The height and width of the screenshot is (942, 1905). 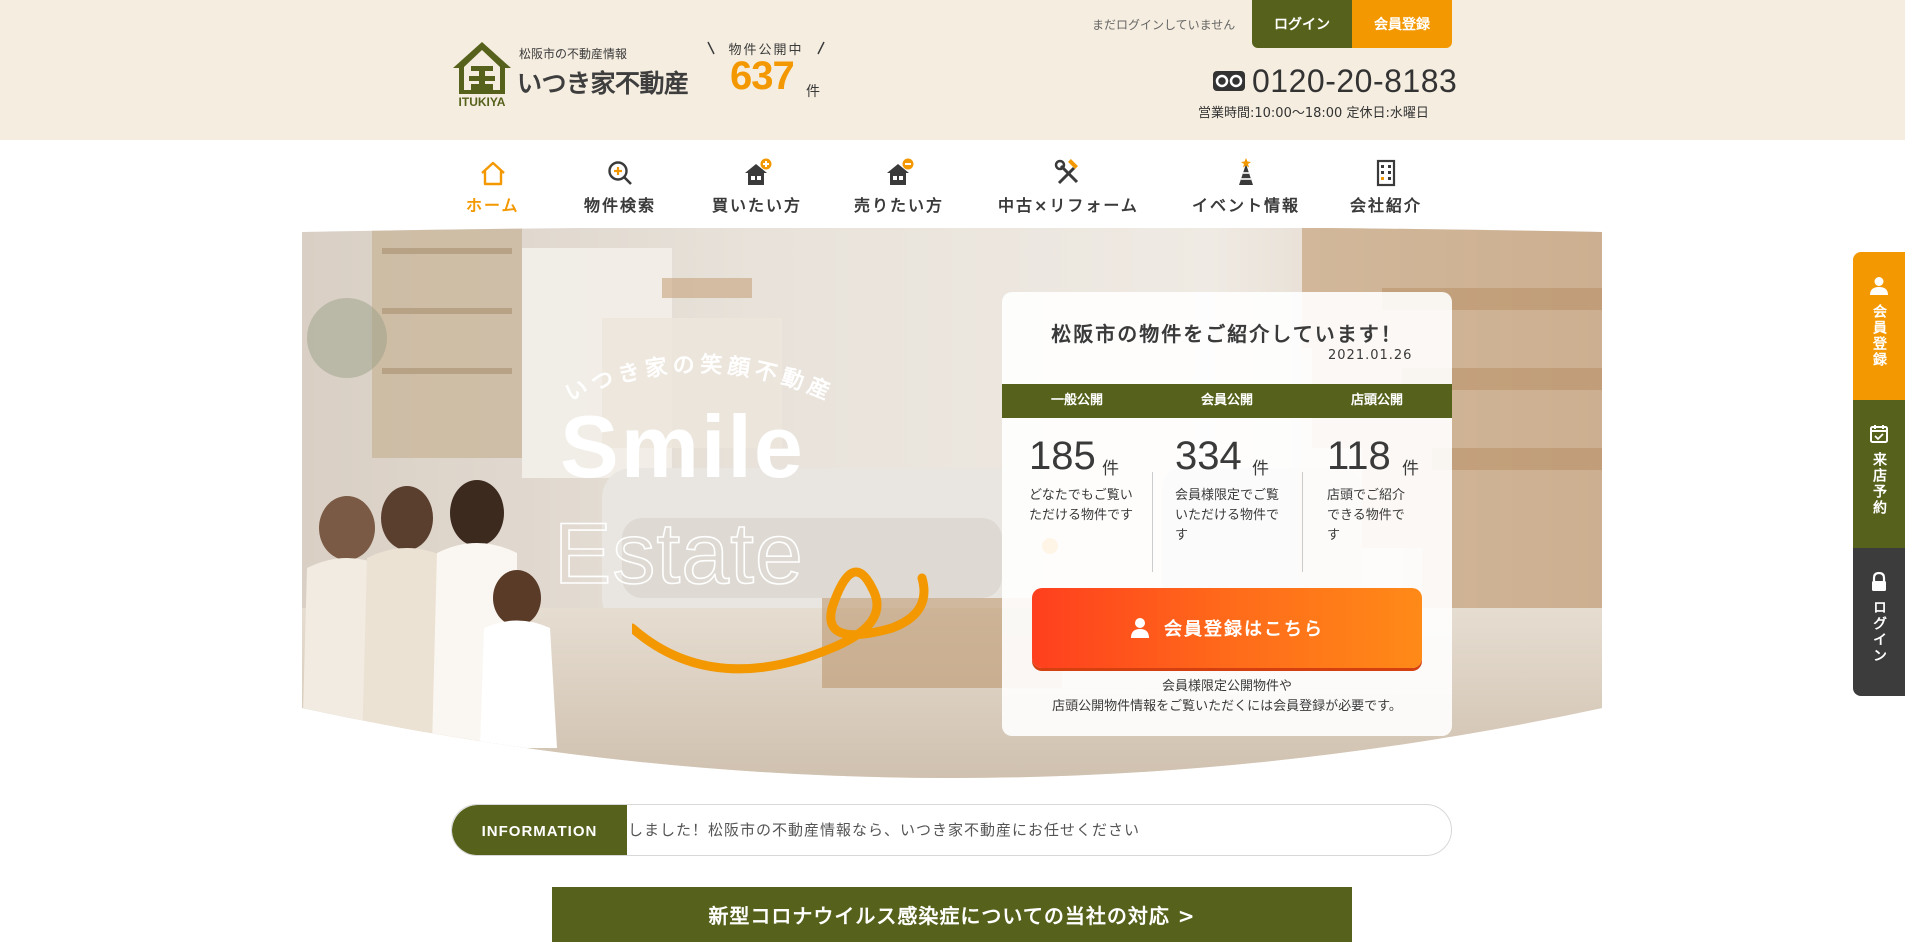 I want to click on header-wave-border, so click(x=952, y=135).